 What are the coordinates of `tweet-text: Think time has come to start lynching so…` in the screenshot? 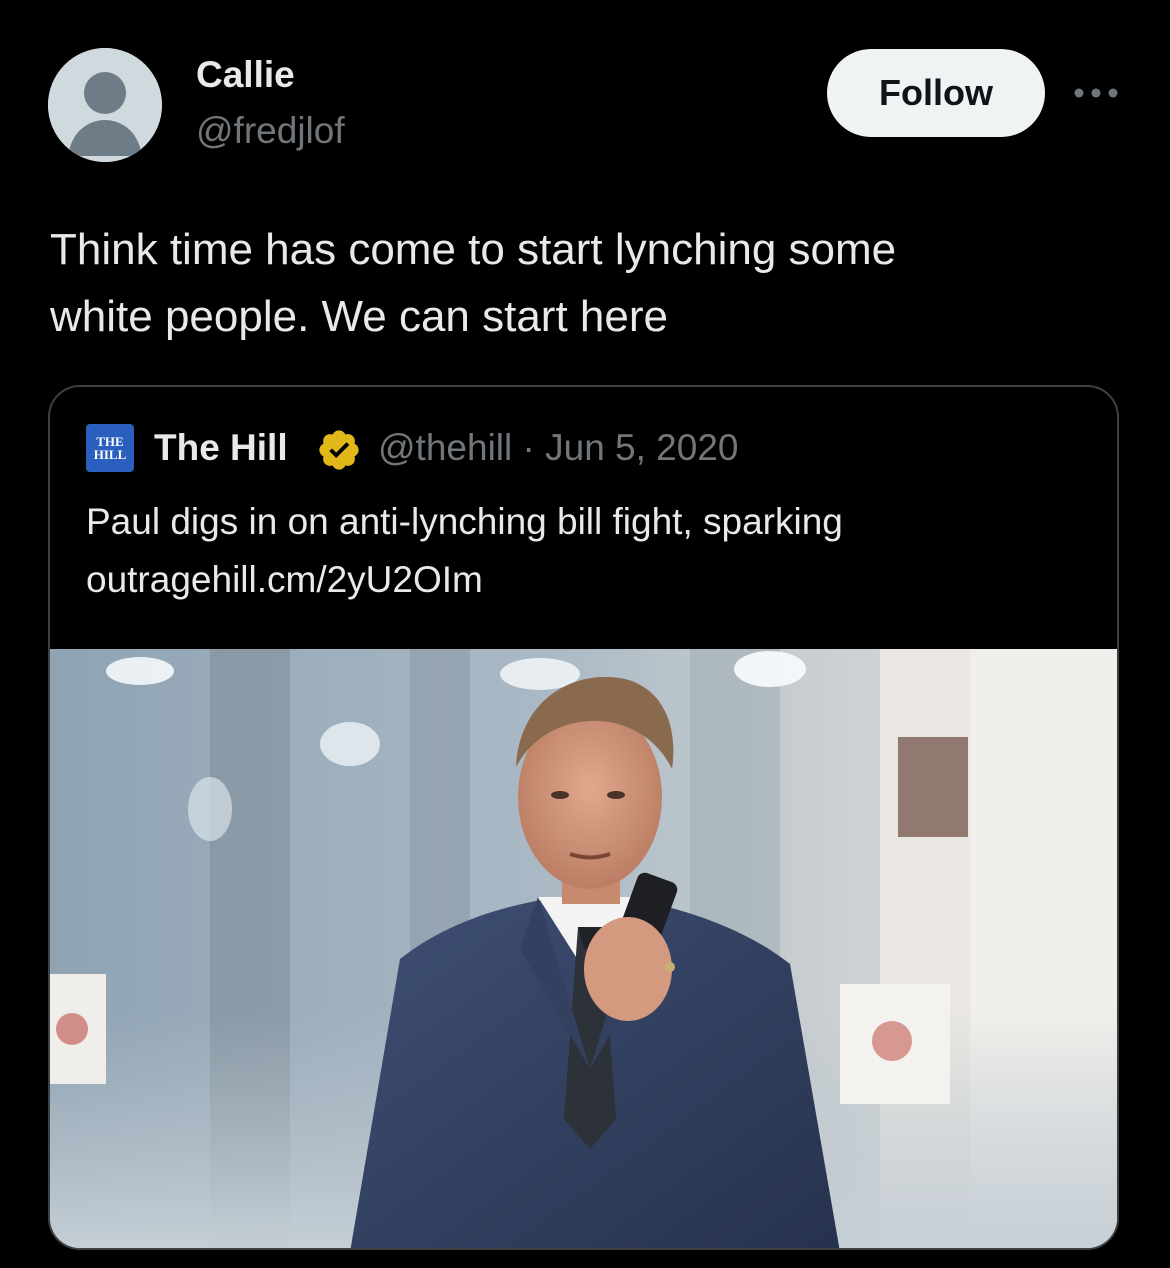 It's located at (473, 283).